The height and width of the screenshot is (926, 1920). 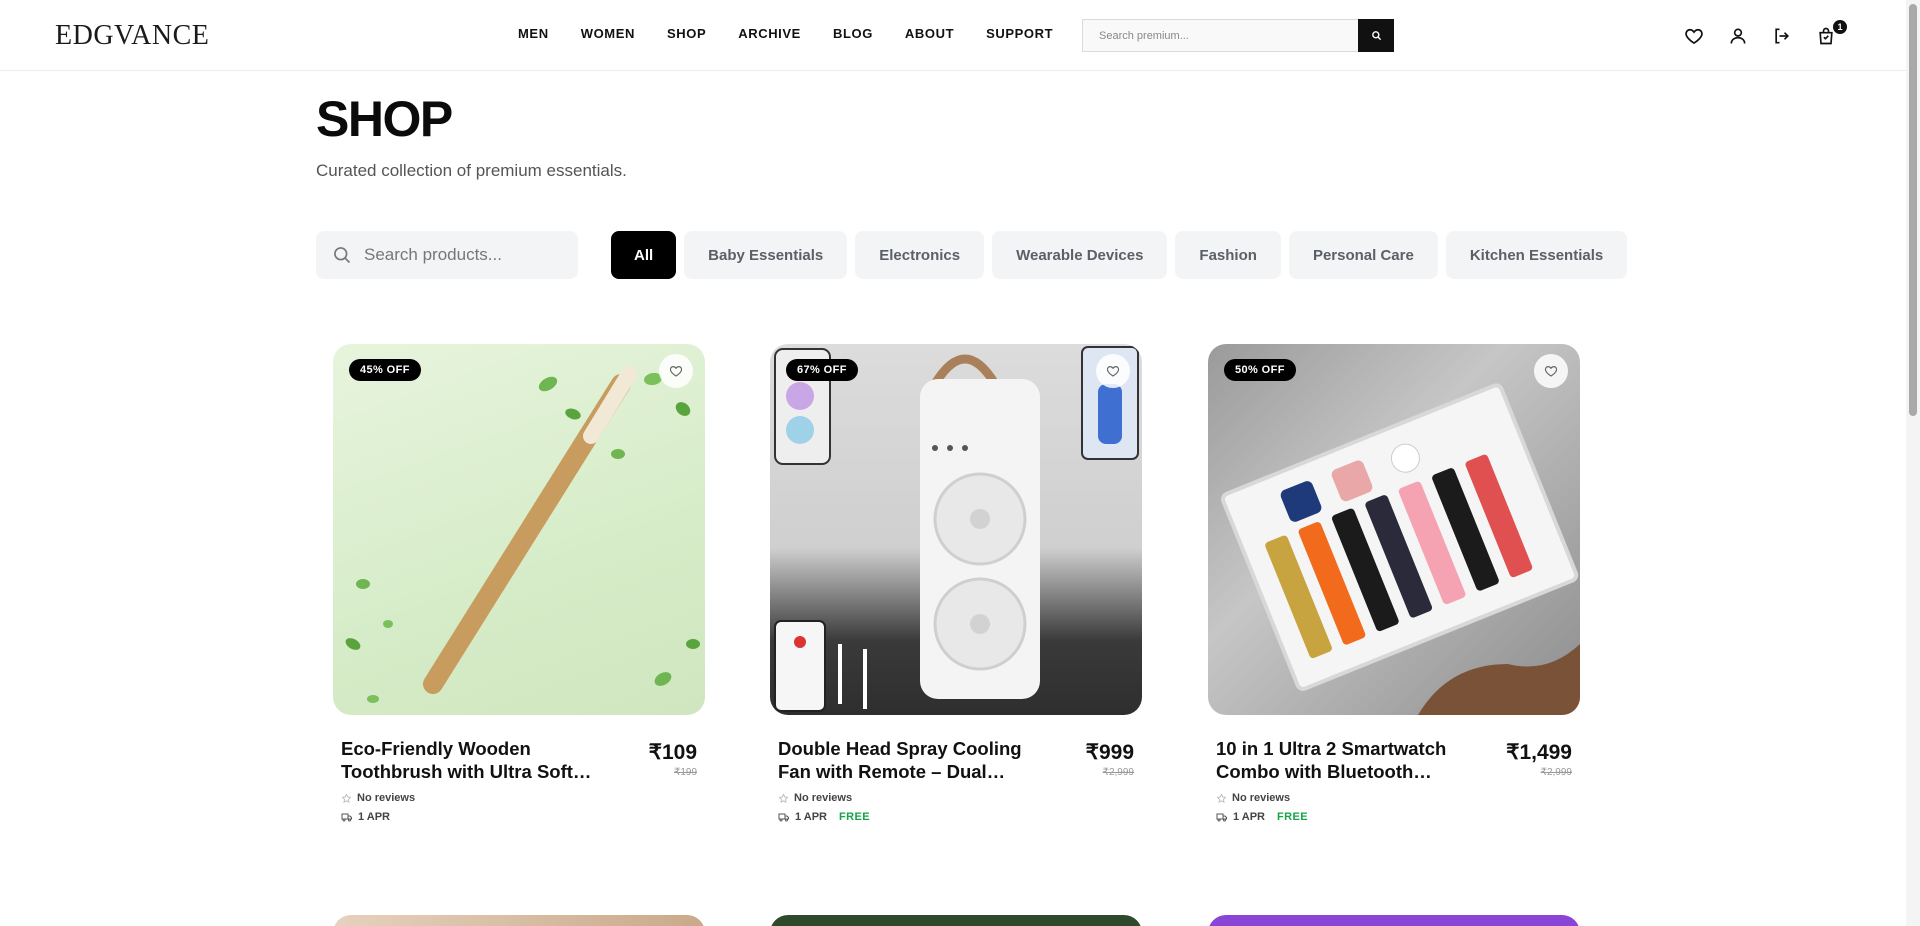 What do you see at coordinates (1536, 255) in the screenshot?
I see `category-chip-kitchen-essentials: Kitchen Essentials` at bounding box center [1536, 255].